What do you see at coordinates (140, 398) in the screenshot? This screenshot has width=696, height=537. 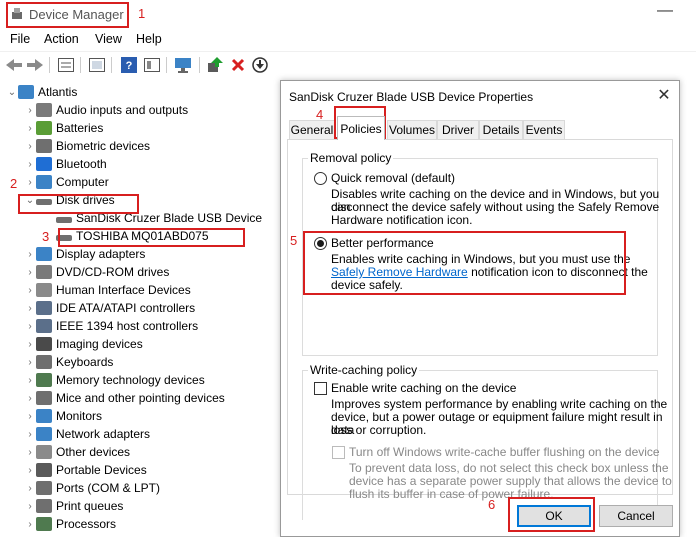 I see `tree-item-label: Mice and other pointing devices` at bounding box center [140, 398].